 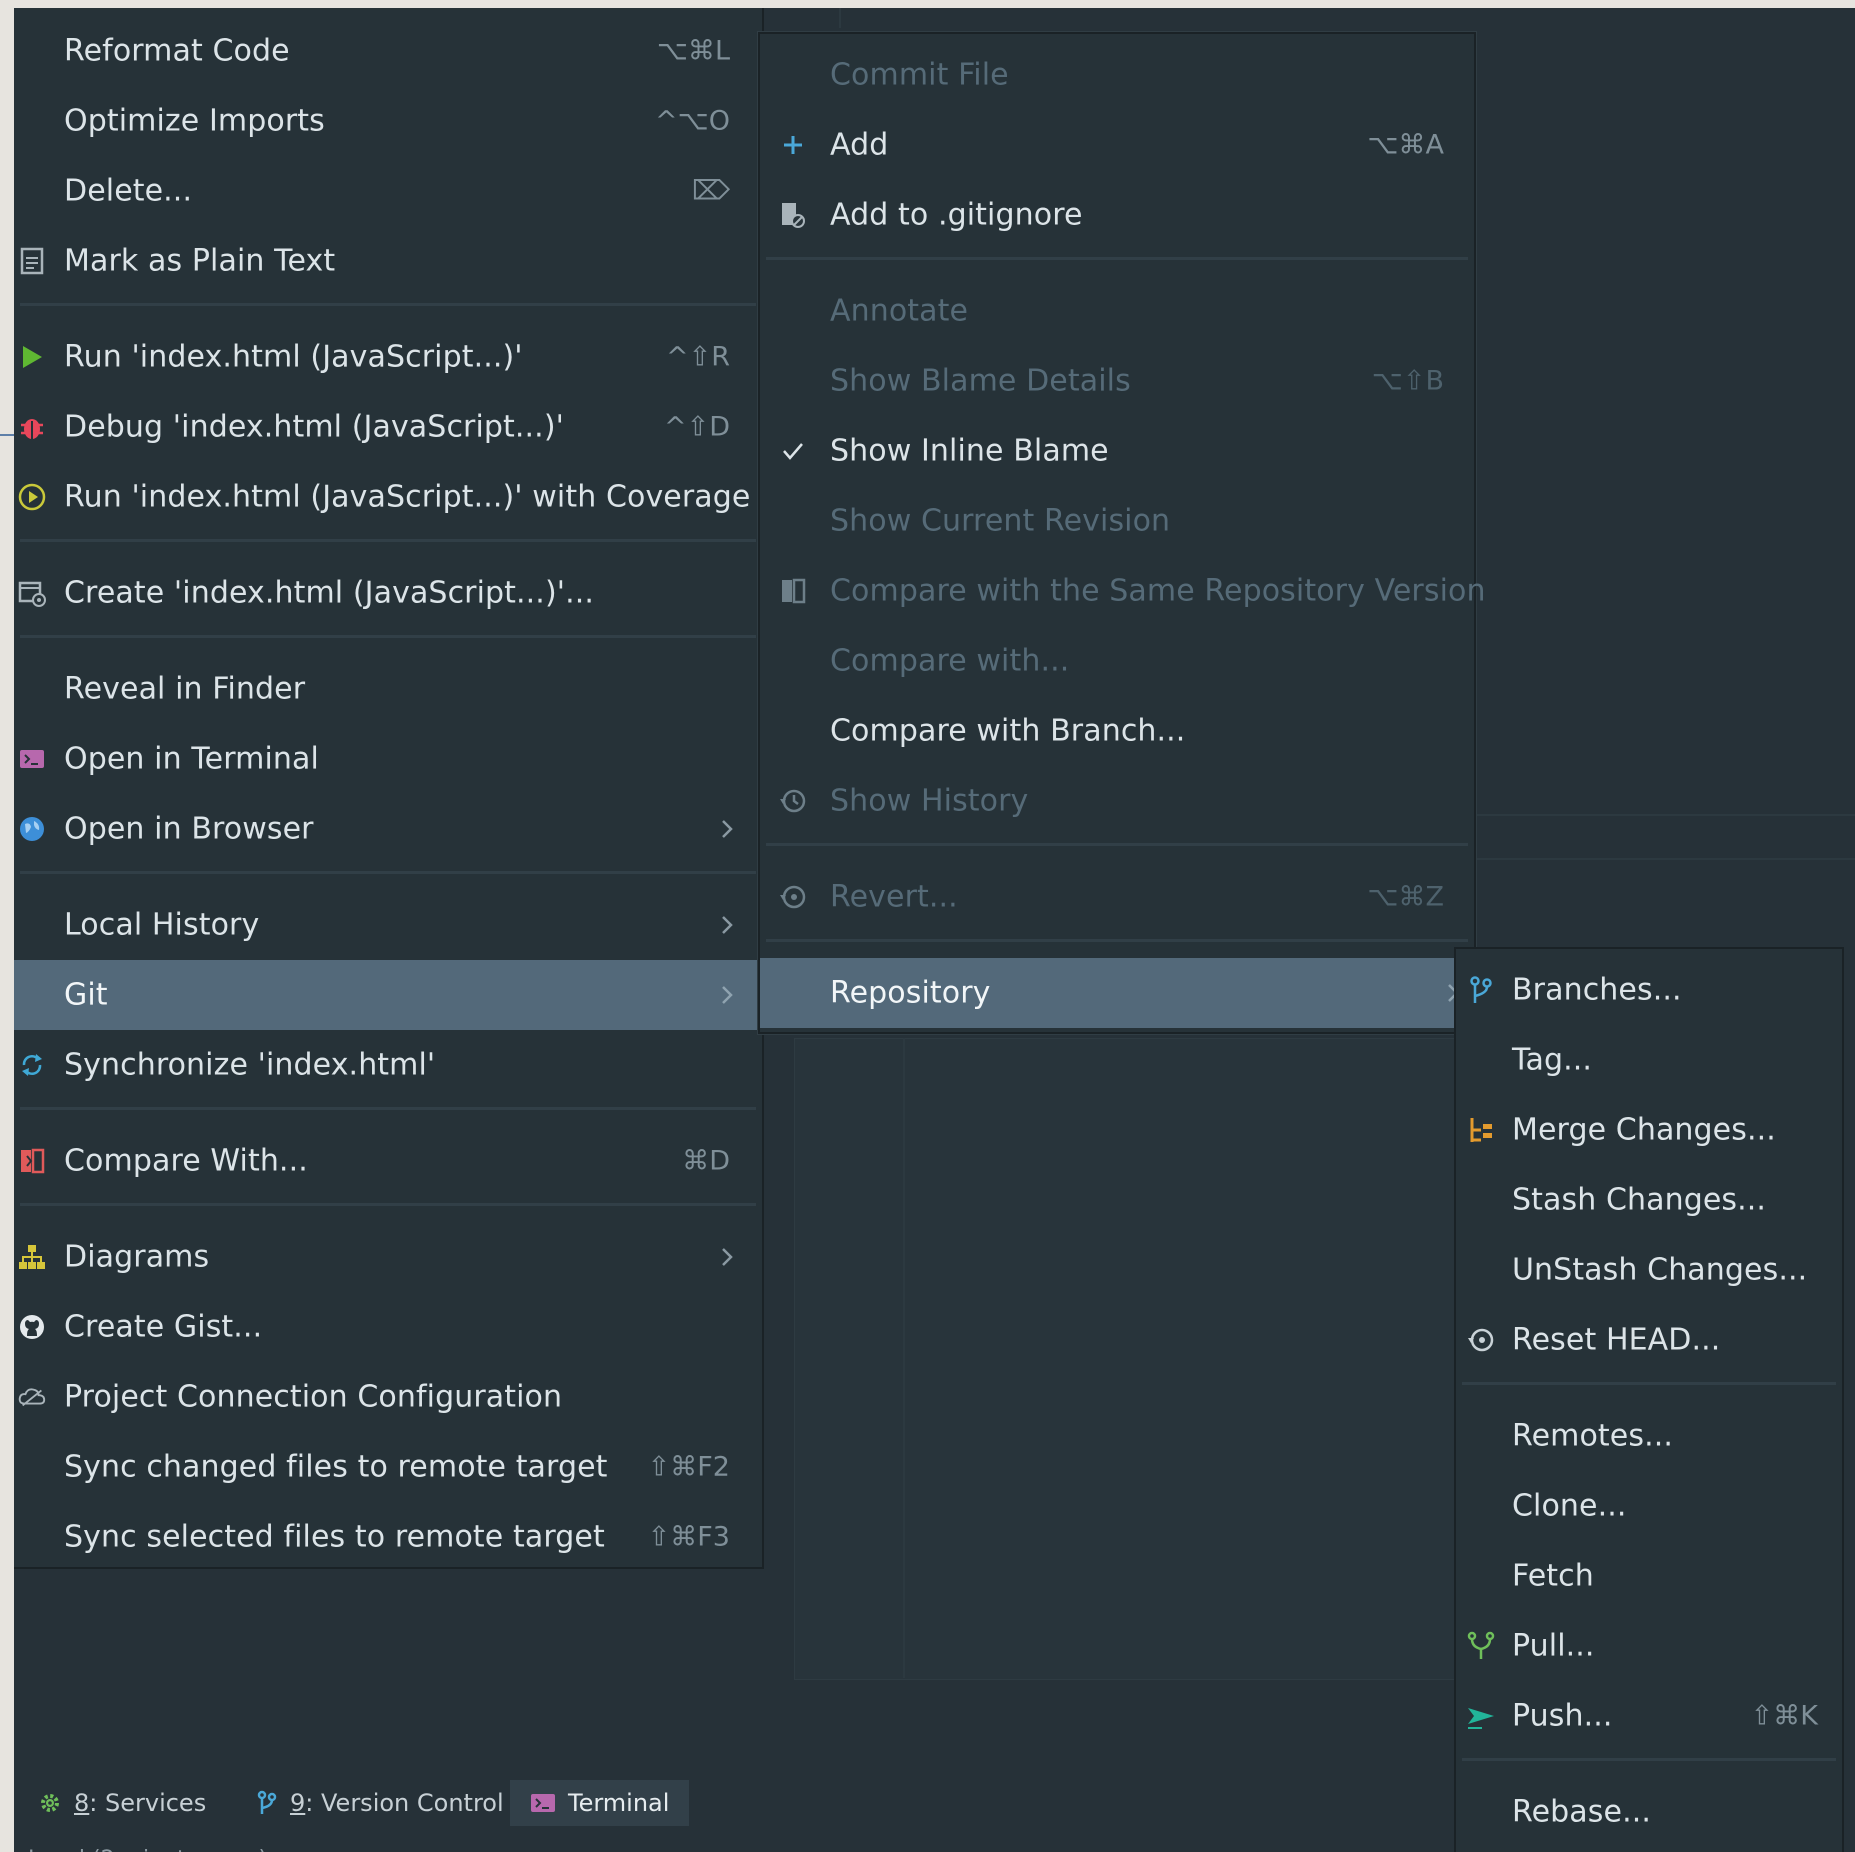 I want to click on menu-item-shortcut: ^⇧D, so click(x=696, y=427).